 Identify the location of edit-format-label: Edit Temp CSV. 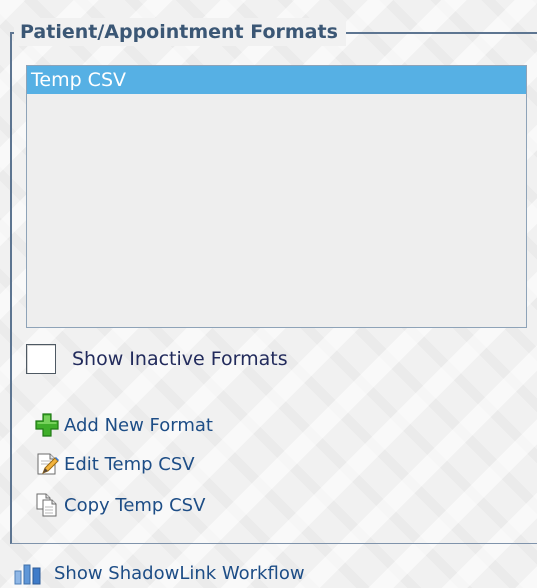
(129, 464).